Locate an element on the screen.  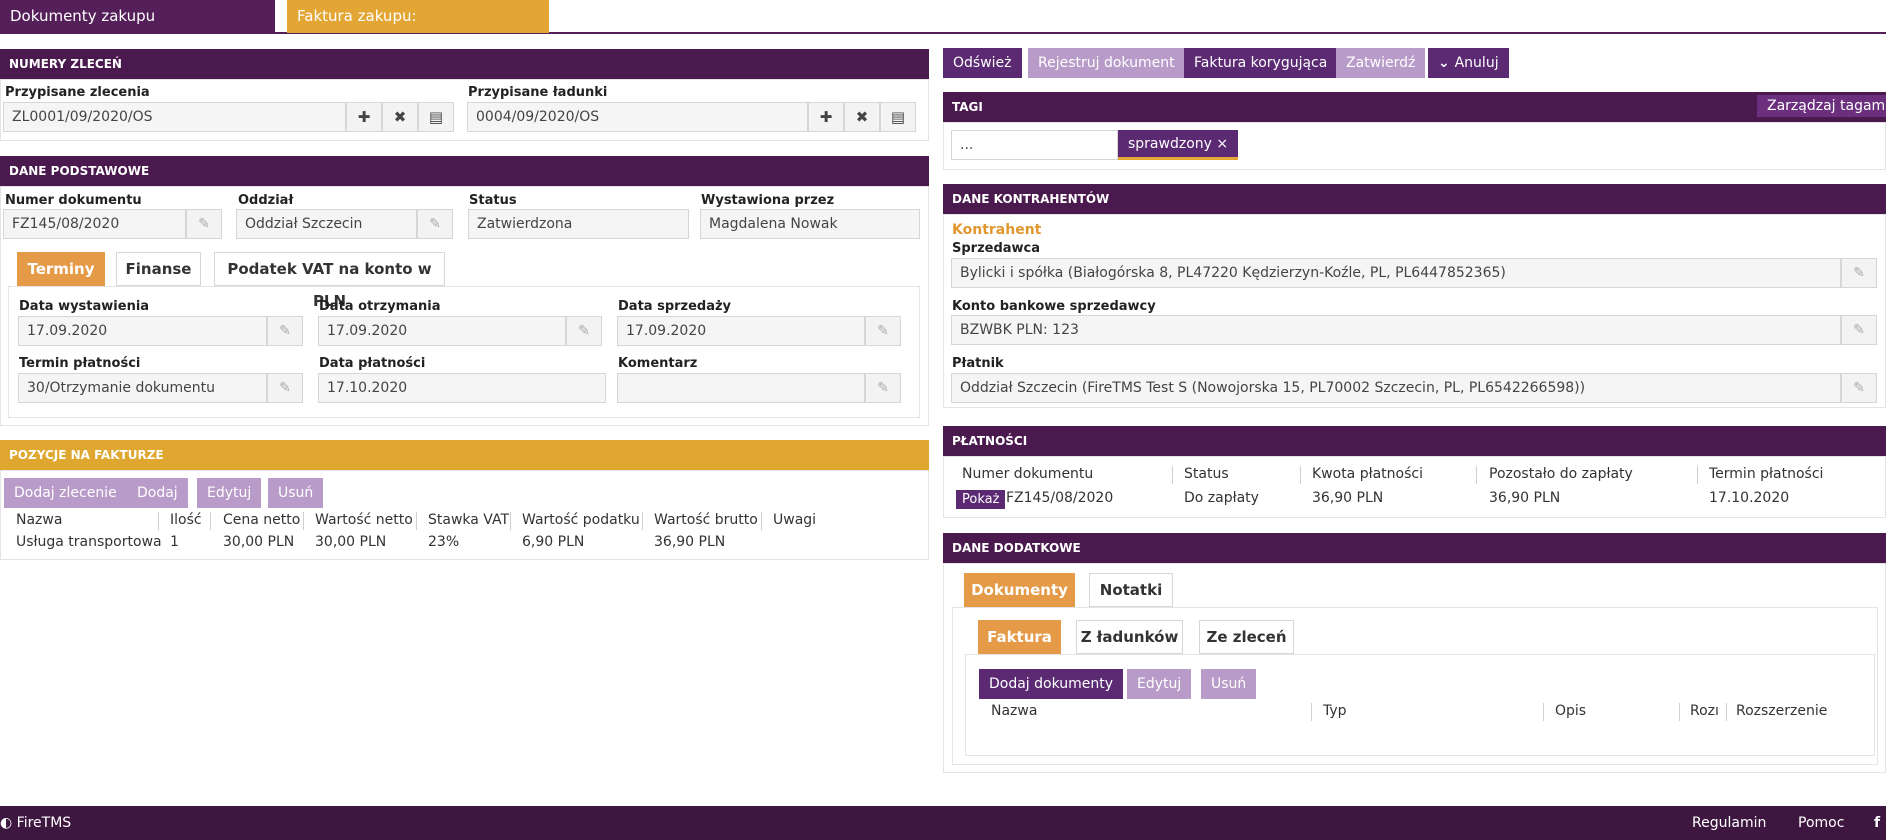
facebook-icon: f is located at coordinates (1877, 823).